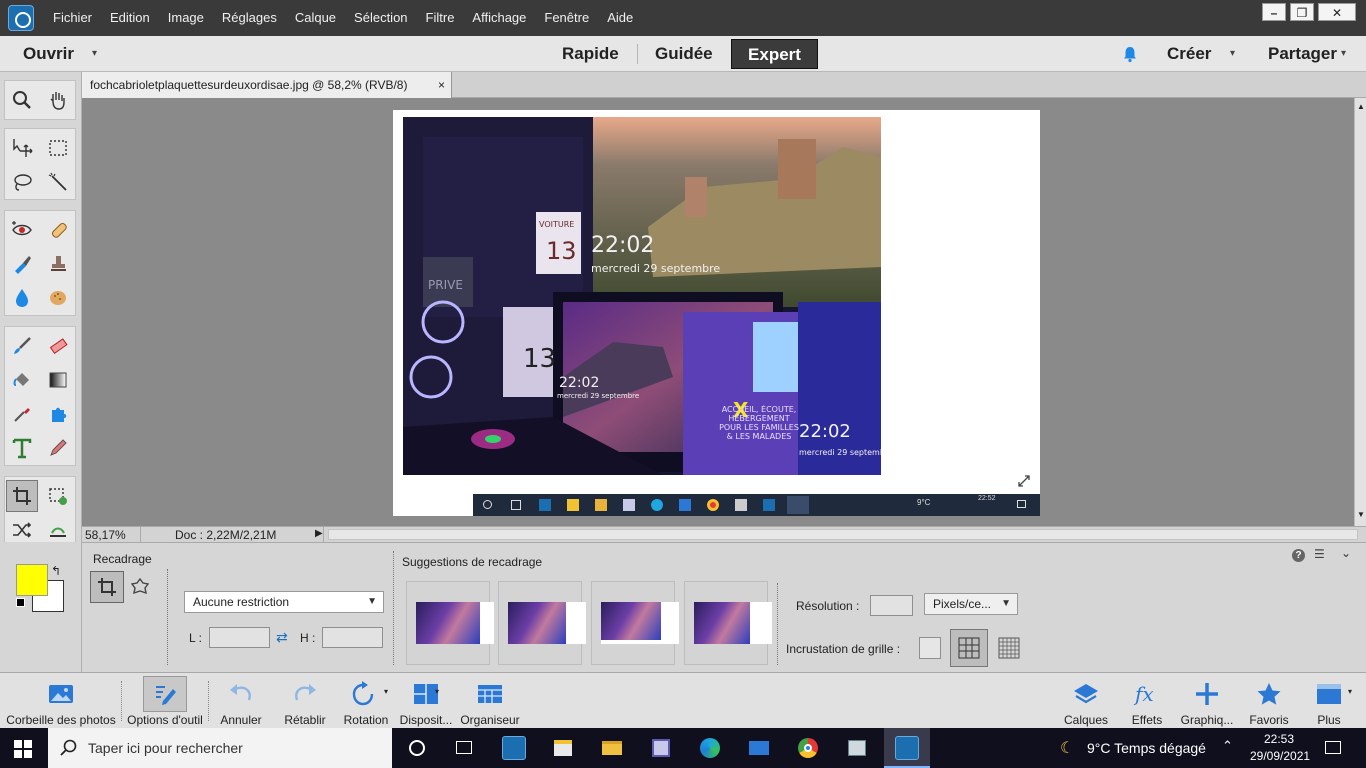 The width and height of the screenshot is (1366, 768). Describe the element at coordinates (72, 18) in the screenshot. I see `menu-fichier: Fichier` at that location.